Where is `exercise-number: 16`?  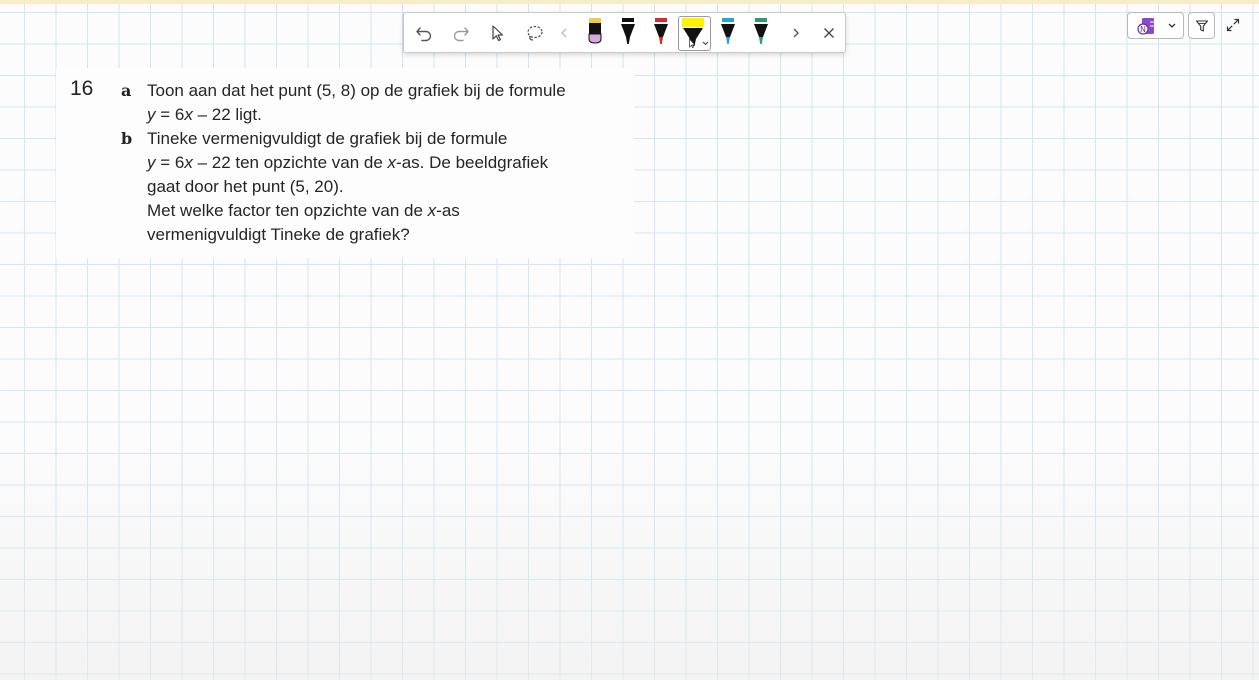 exercise-number: 16 is located at coordinates (82, 88).